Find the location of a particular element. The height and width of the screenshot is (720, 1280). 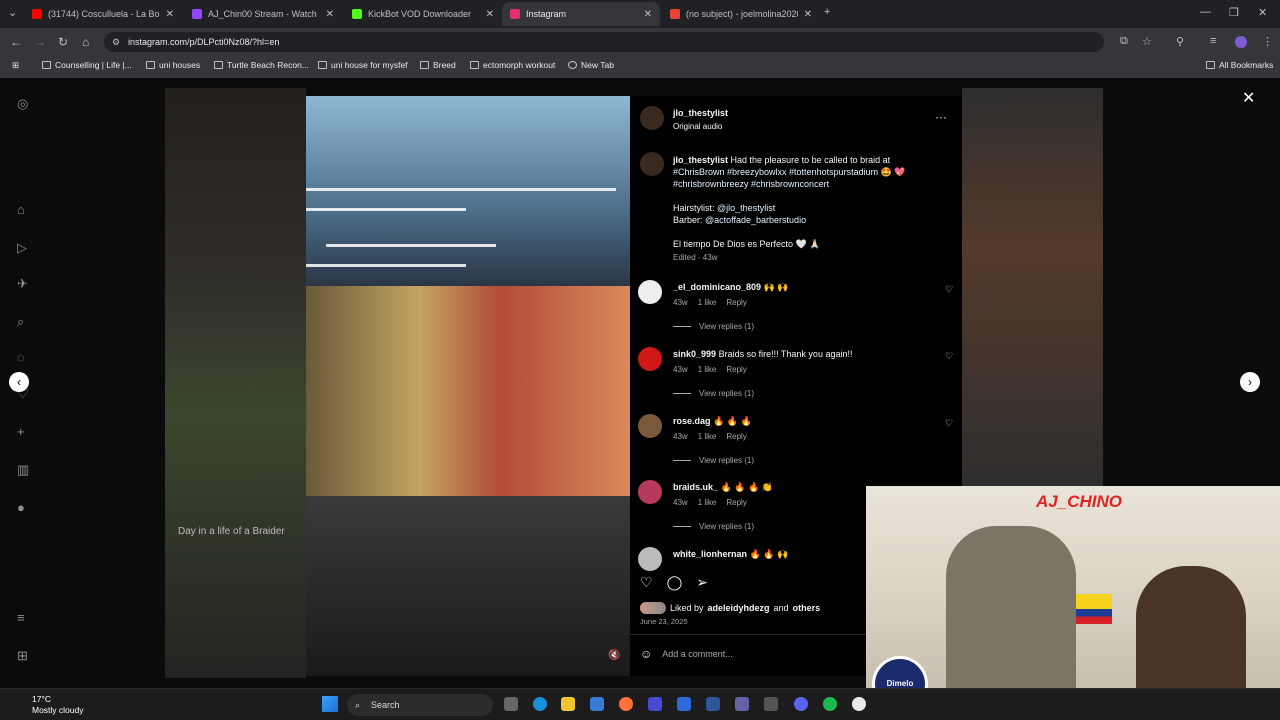

more-options-icon: ··· is located at coordinates (941, 117).